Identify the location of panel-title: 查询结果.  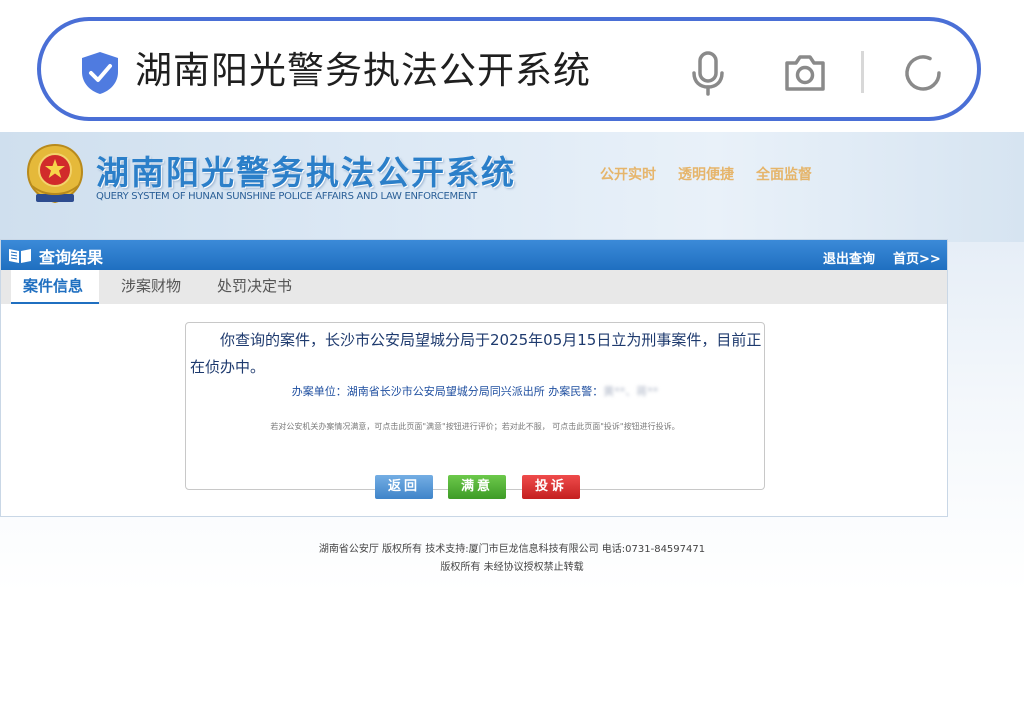
(71, 257).